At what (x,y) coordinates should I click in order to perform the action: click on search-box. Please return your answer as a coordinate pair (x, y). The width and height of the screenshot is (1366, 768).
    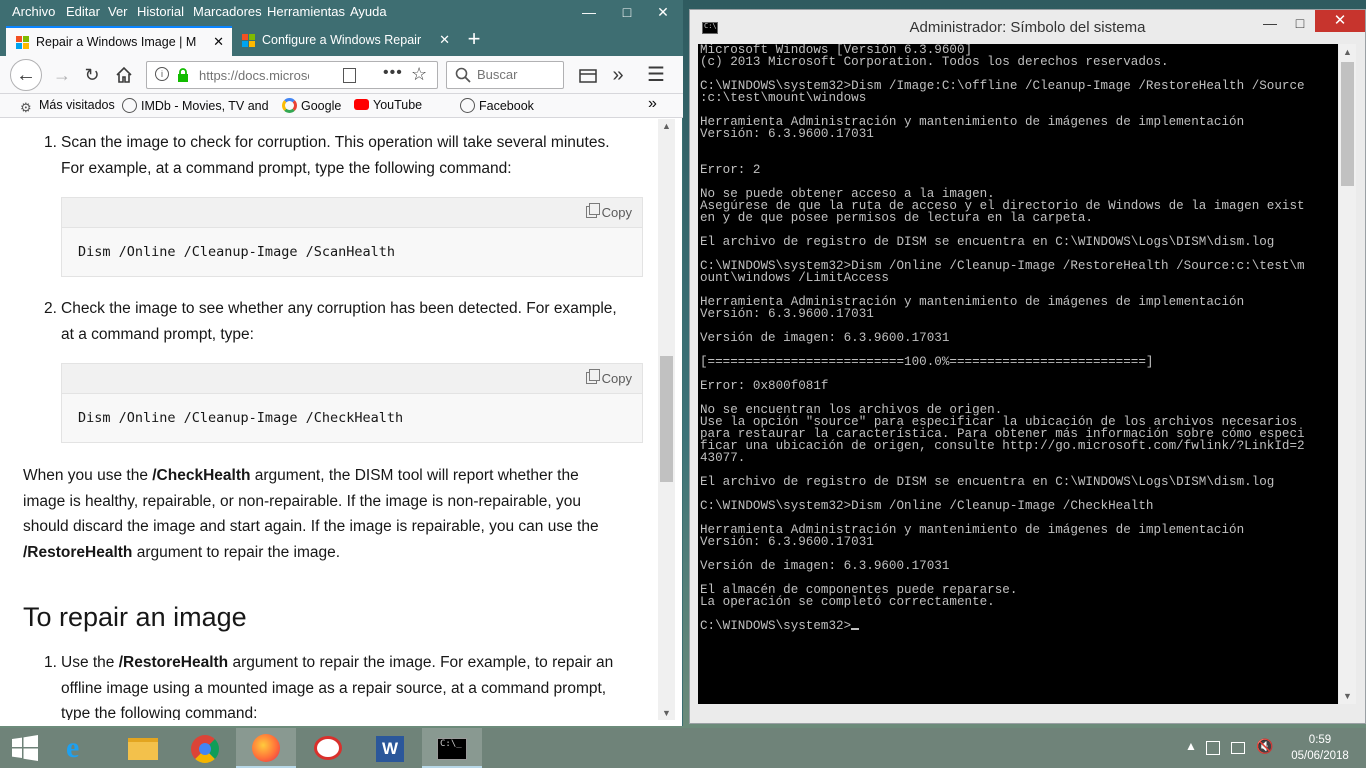
    Looking at the image, I should click on (505, 75).